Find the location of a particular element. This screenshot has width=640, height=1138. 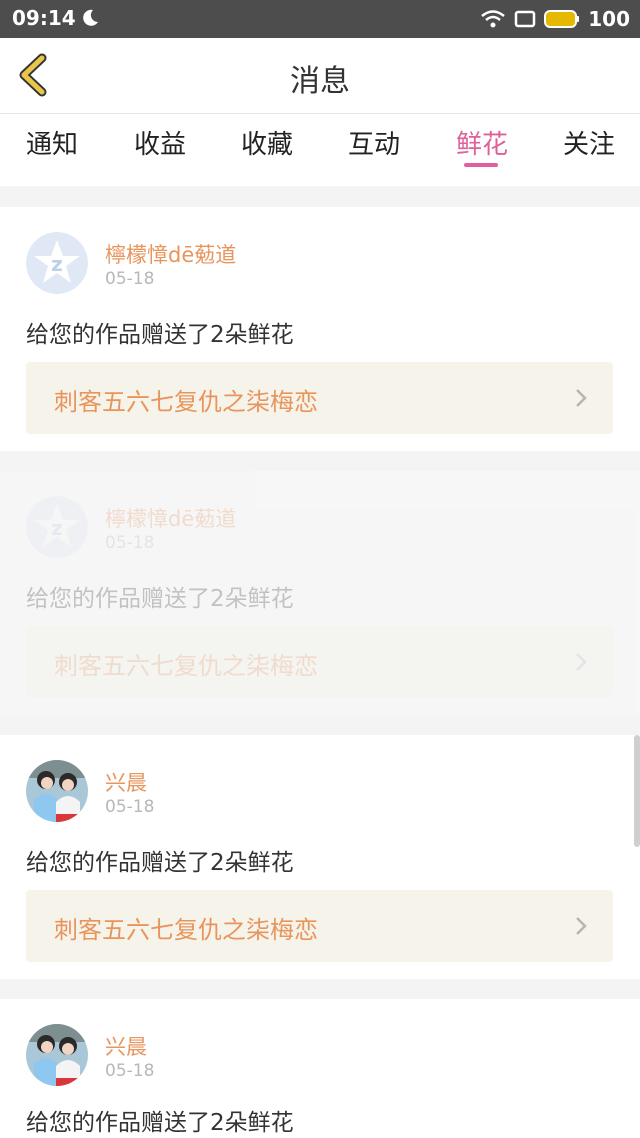

tab-bar: 通知 收益 收藏 互动 鲜花 关注 is located at coordinates (320, 150).